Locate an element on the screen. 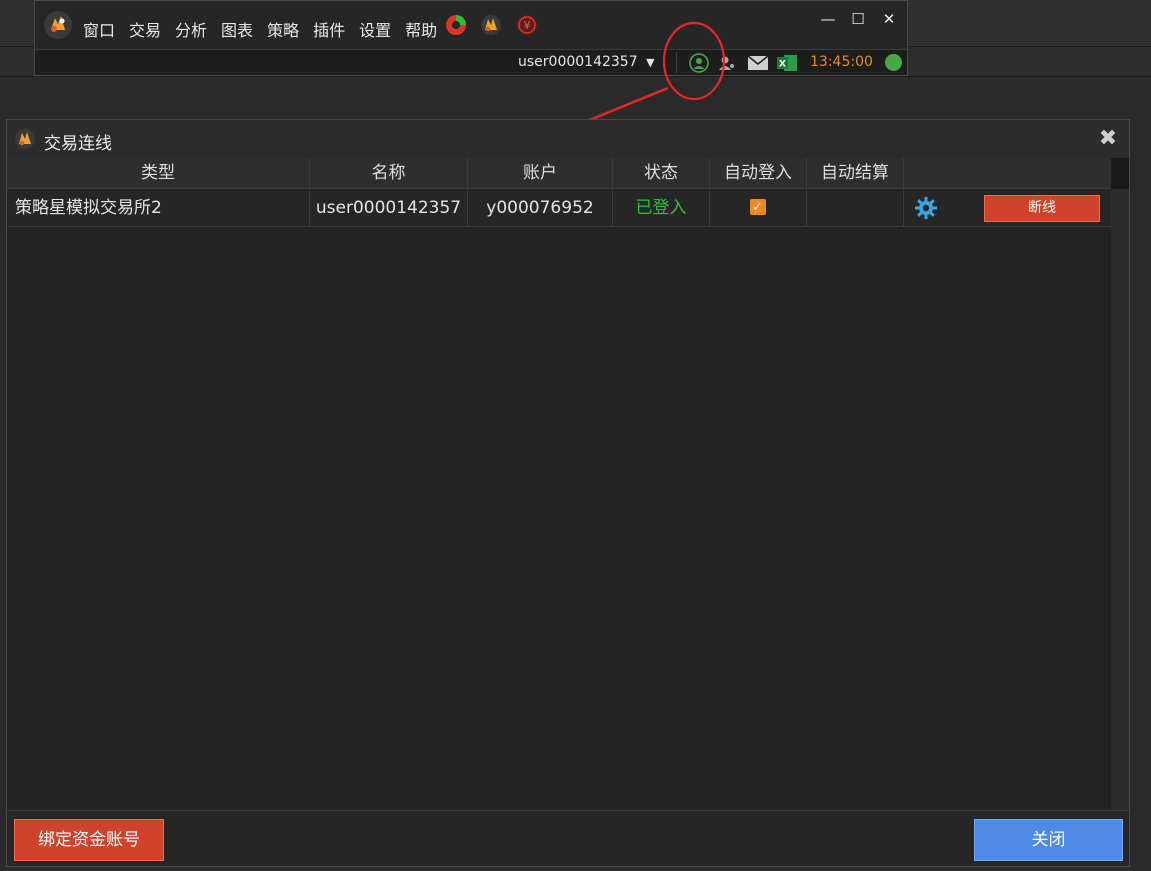 Image resolution: width=1151 pixels, height=871 pixels. menu-item-plugin: 插件 is located at coordinates (333, 29).